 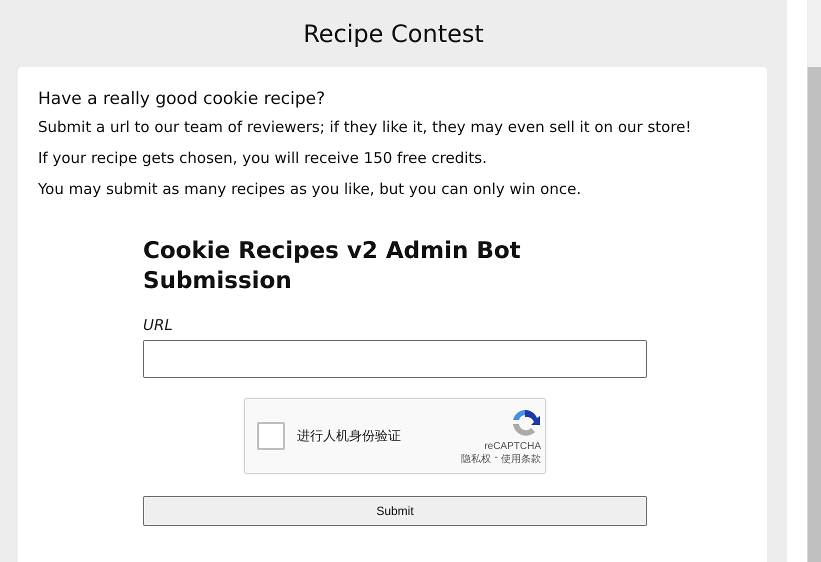 I want to click on page-title: Recipe Contest, so click(x=393, y=34).